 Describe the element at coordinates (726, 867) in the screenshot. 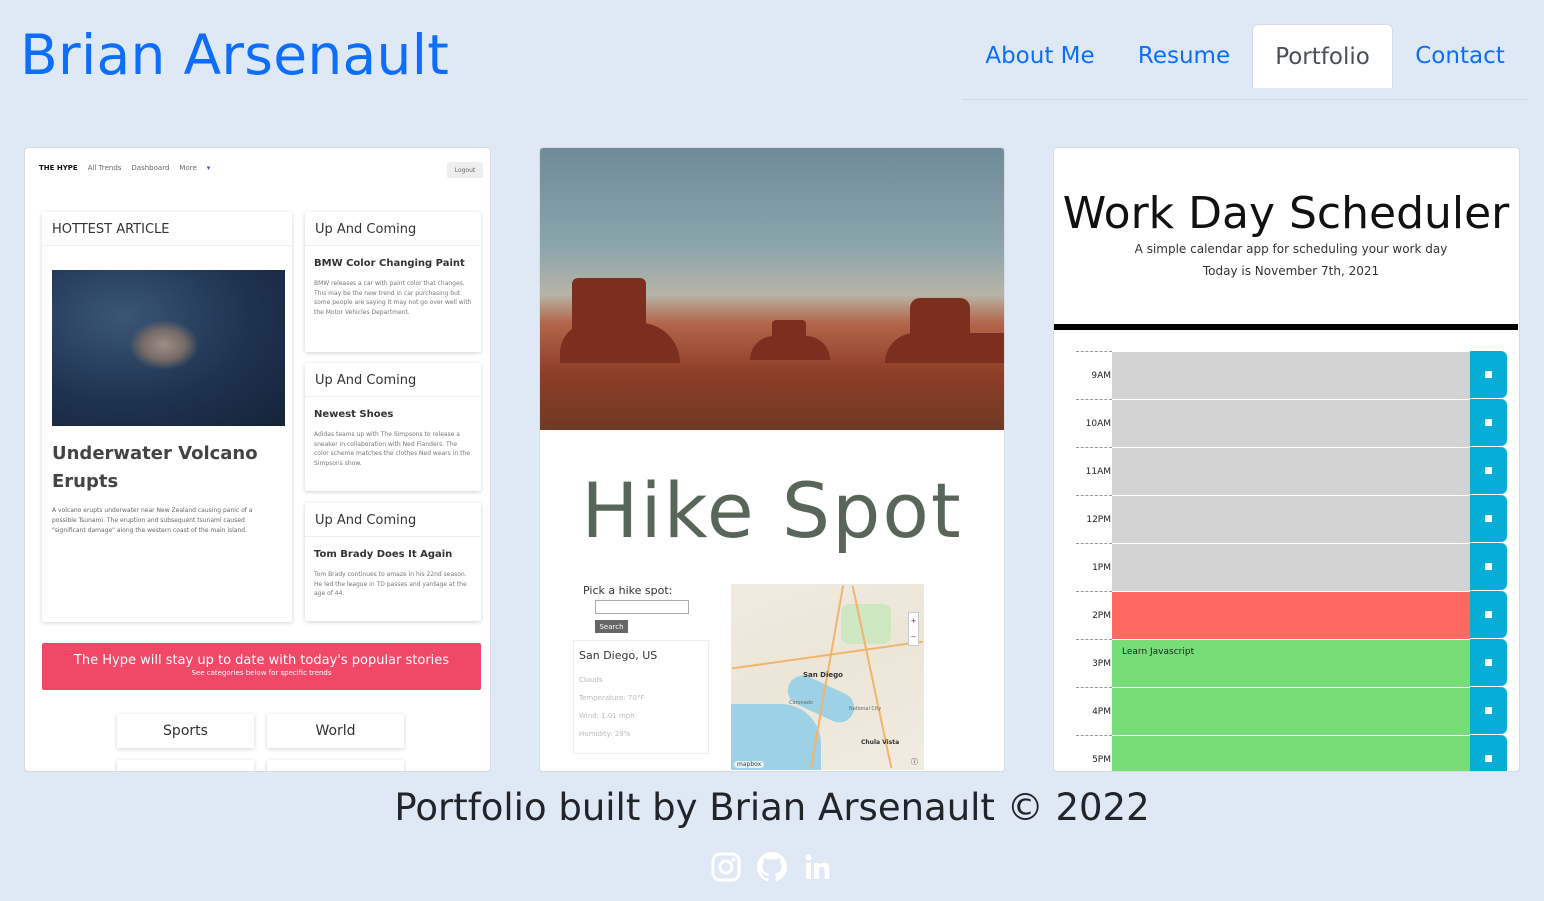

I see `instagram-icon` at that location.